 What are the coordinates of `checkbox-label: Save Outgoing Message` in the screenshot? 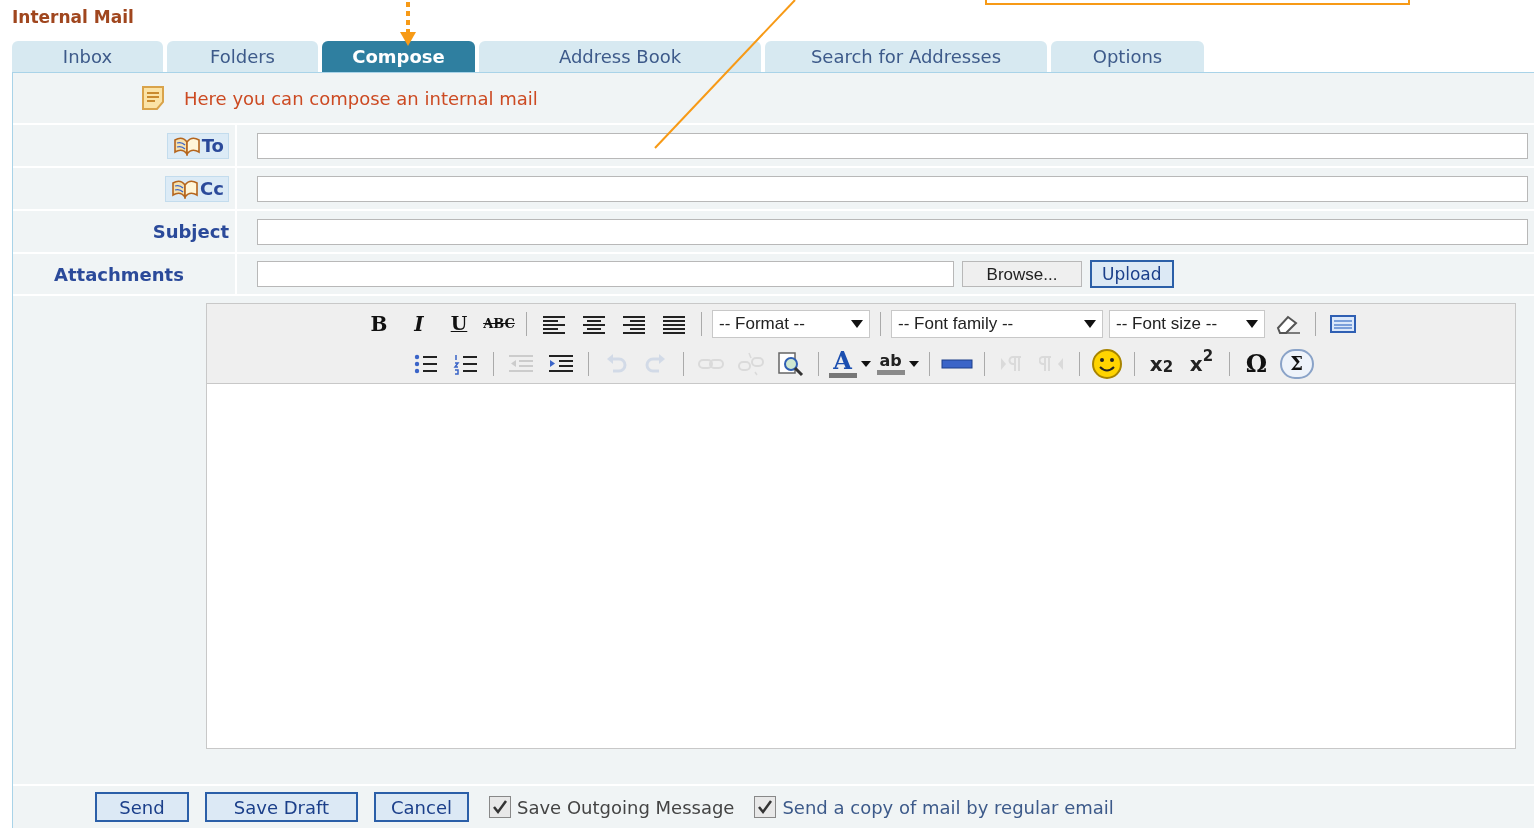 It's located at (626, 807).